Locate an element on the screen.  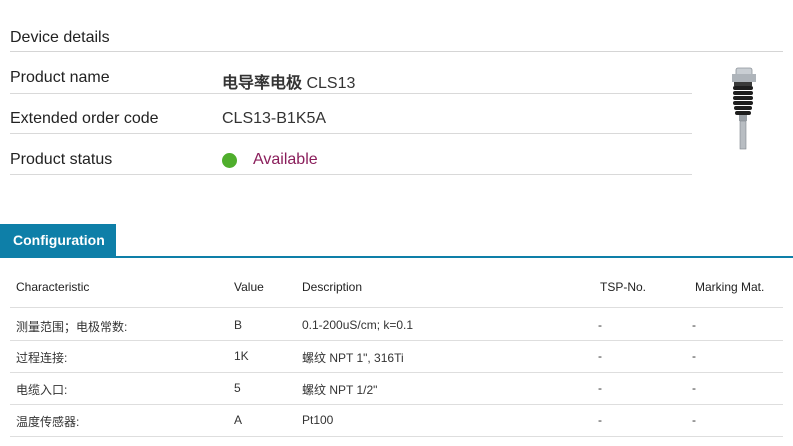
row-4-tsp: - is located at coordinates (600, 420).